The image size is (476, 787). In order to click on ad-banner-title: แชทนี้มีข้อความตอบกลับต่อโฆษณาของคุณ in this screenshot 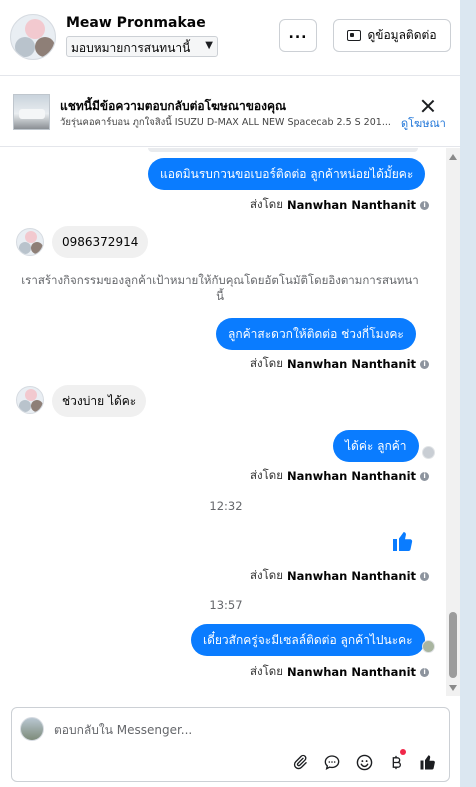, I will do `click(173, 106)`.